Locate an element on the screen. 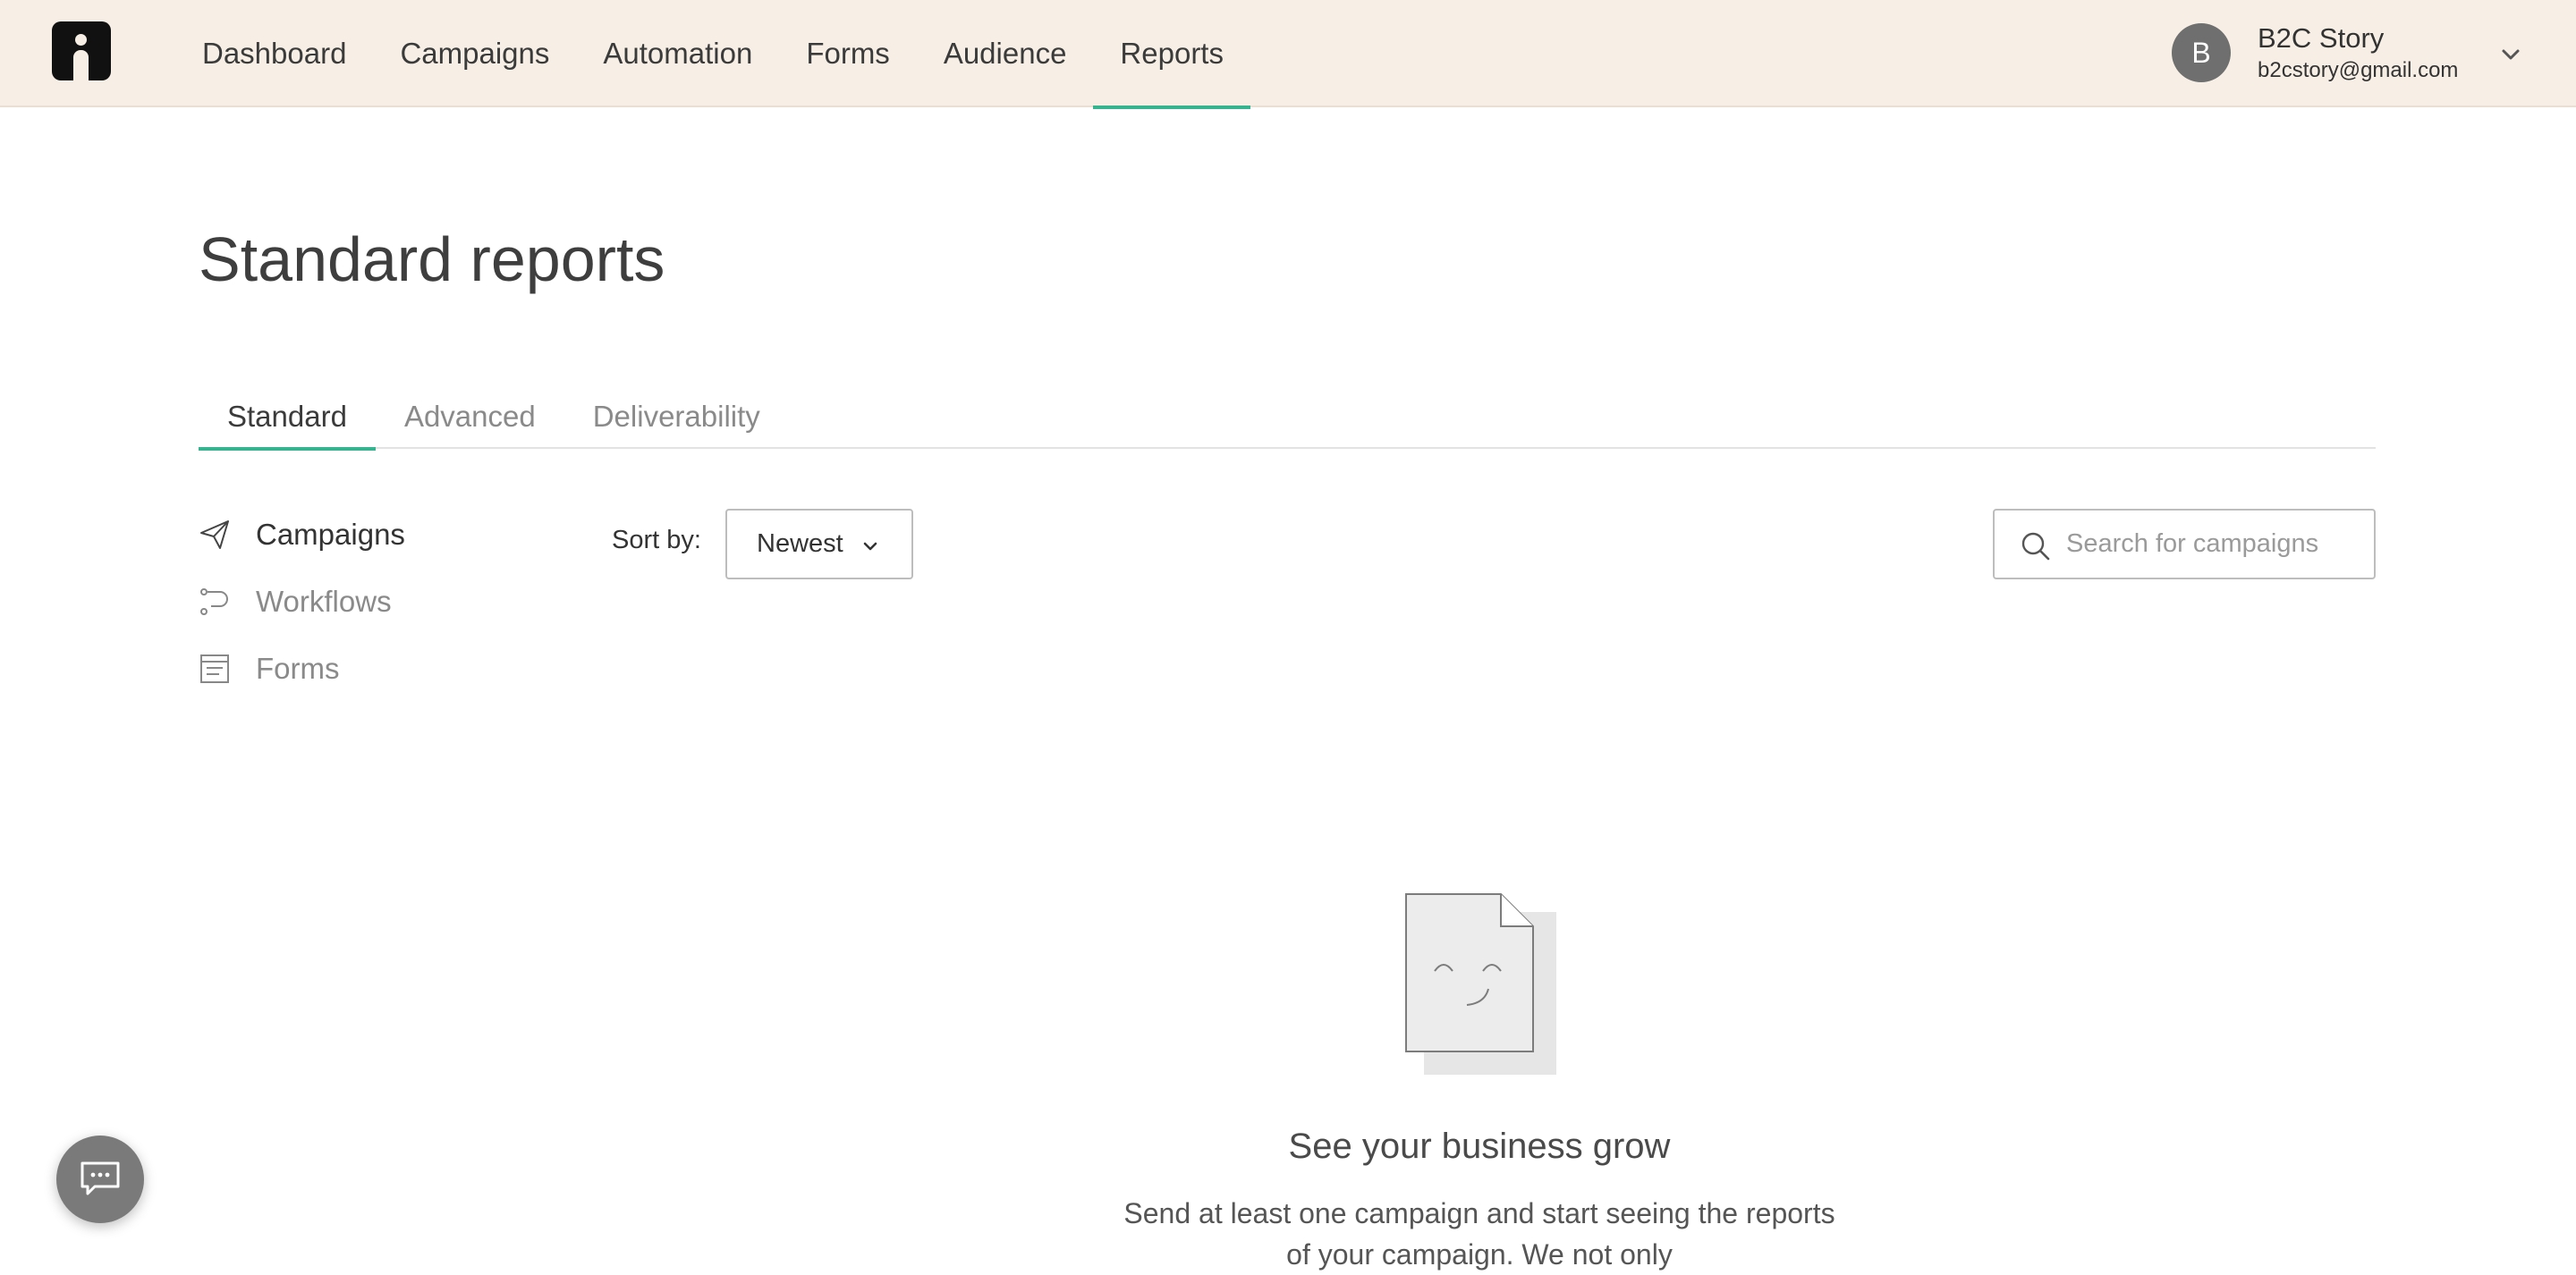  nav-item-reports: Reports is located at coordinates (1171, 54).